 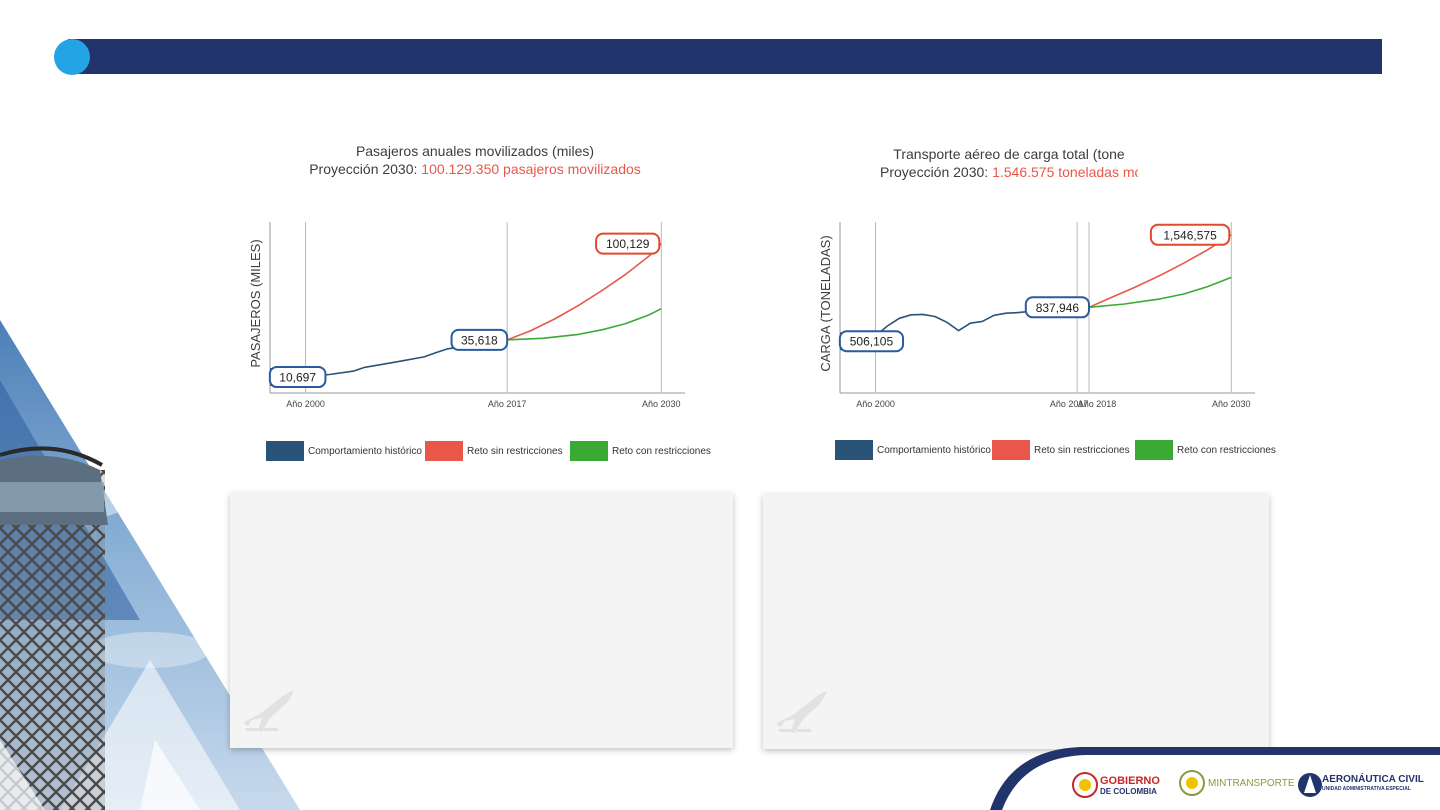 What do you see at coordinates (1058, 308) in the screenshot?
I see `data-label: 837,946` at bounding box center [1058, 308].